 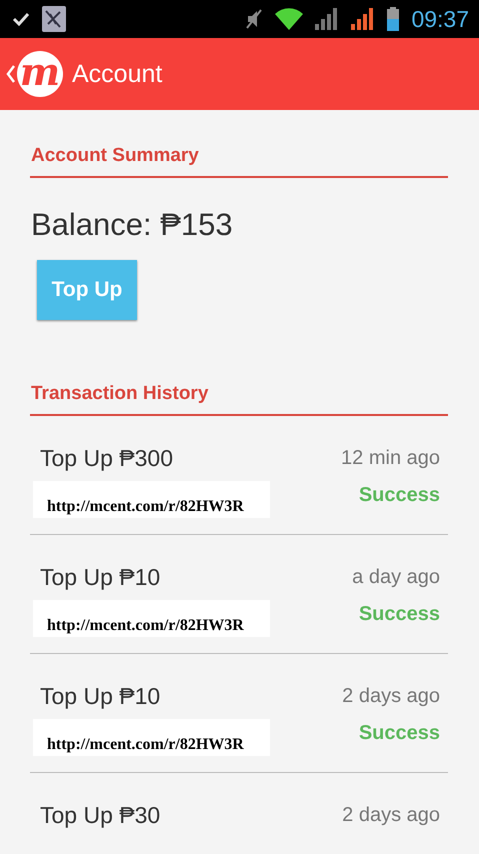 I want to click on battery-icon, so click(x=393, y=19).